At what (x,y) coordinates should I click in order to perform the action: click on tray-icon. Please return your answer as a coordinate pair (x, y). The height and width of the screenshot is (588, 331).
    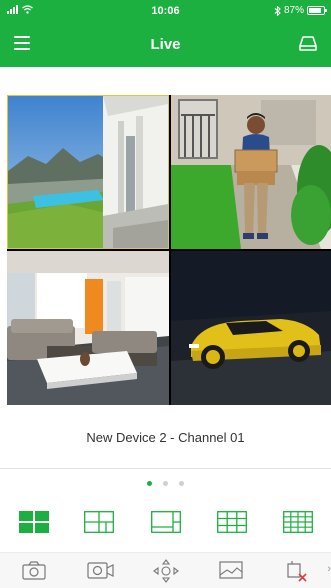
    Looking at the image, I should click on (308, 43).